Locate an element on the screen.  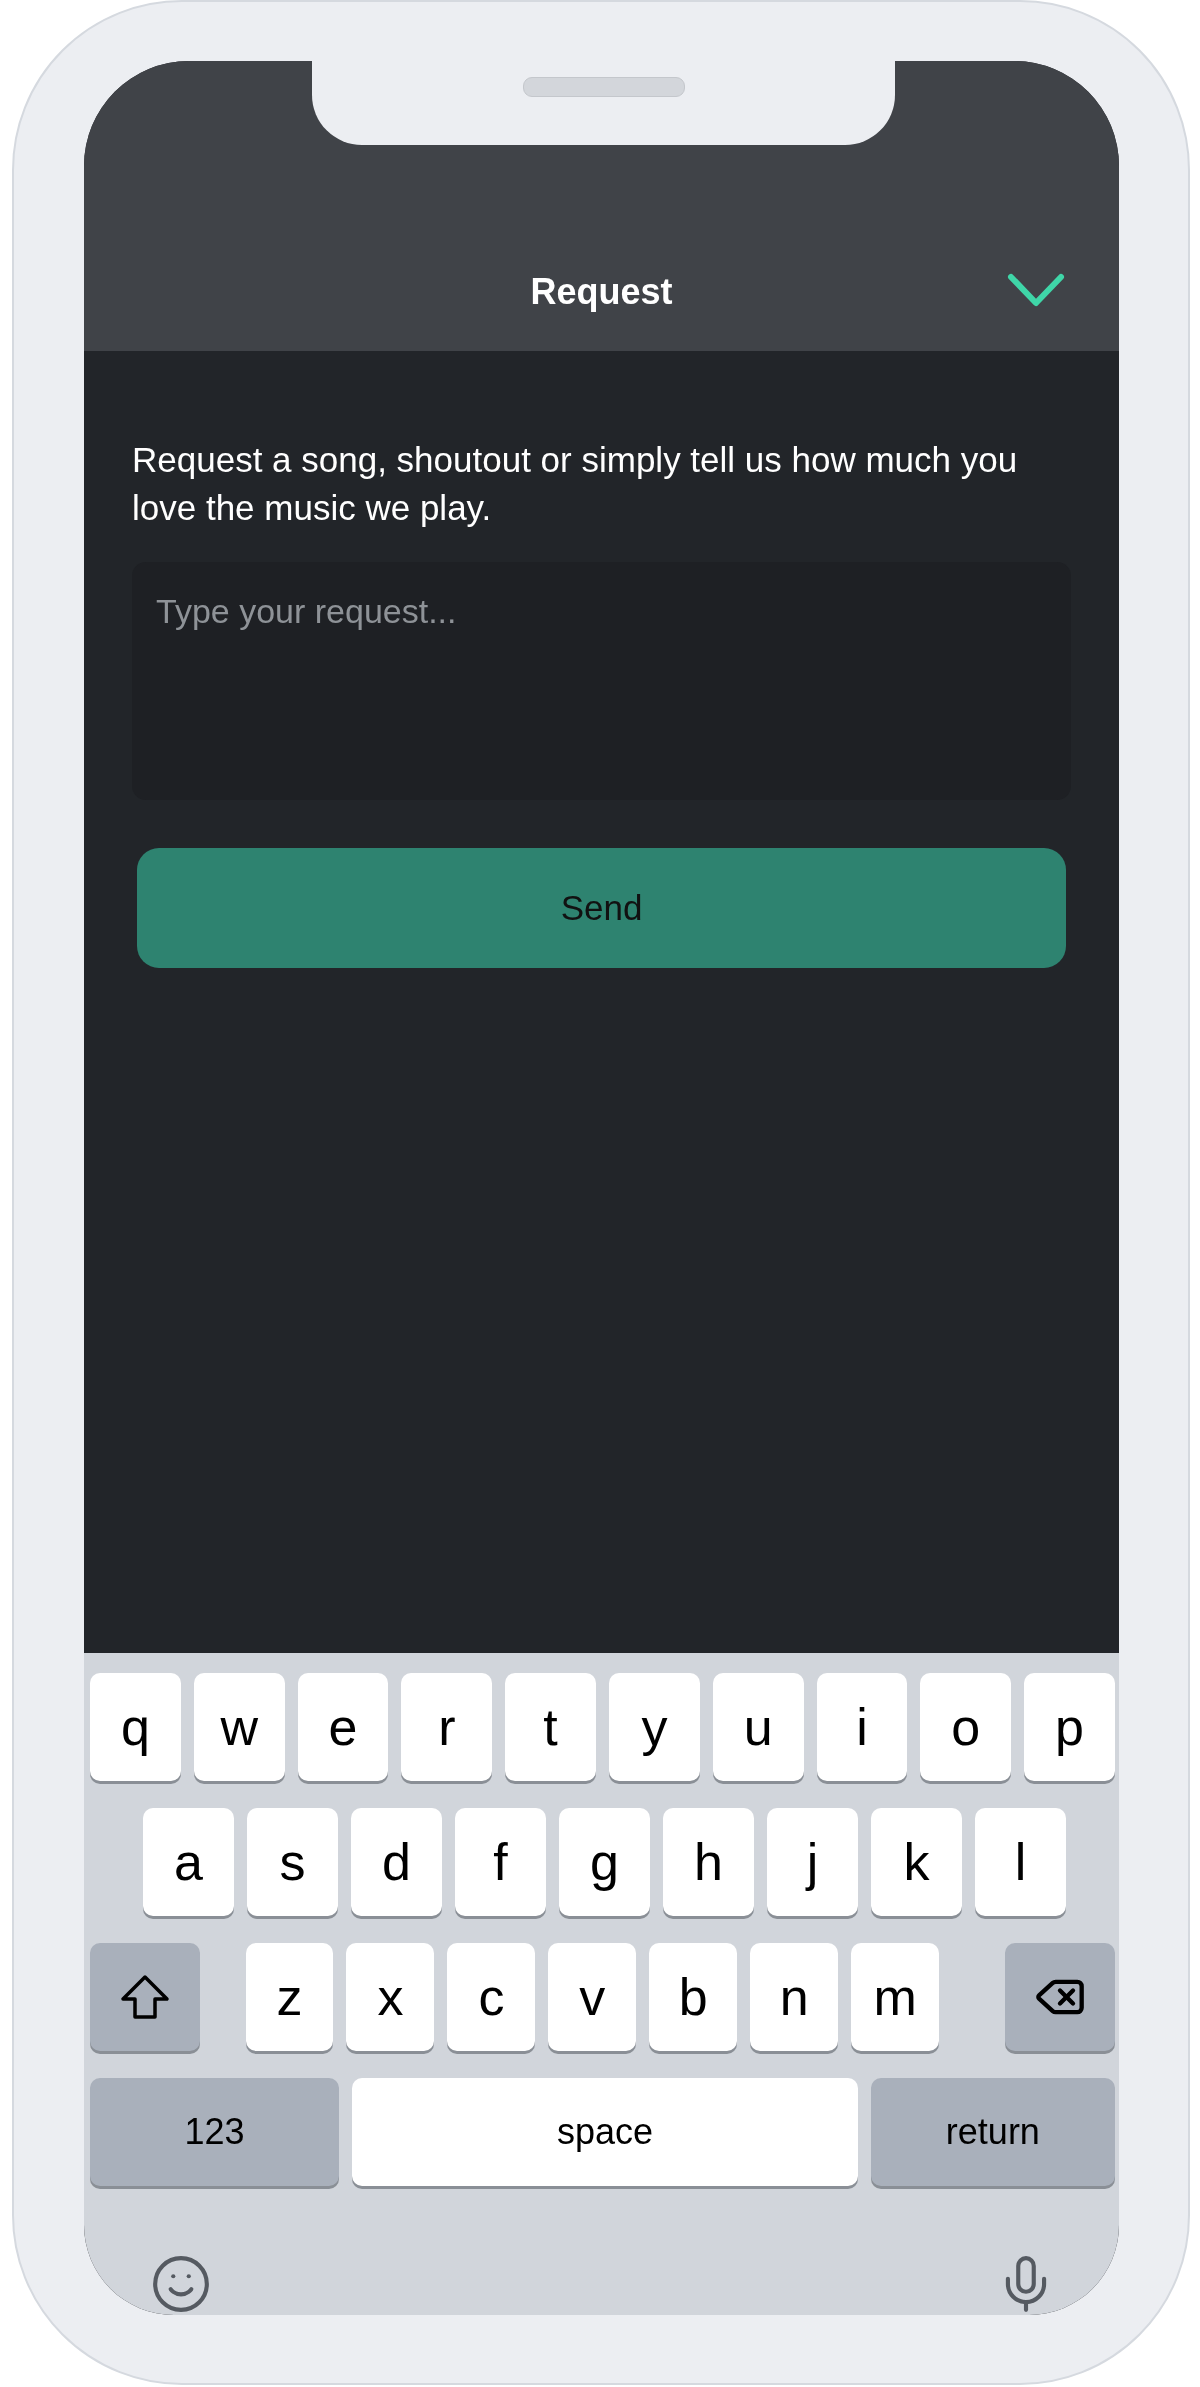
keyboard-key: j is located at coordinates (812, 1862).